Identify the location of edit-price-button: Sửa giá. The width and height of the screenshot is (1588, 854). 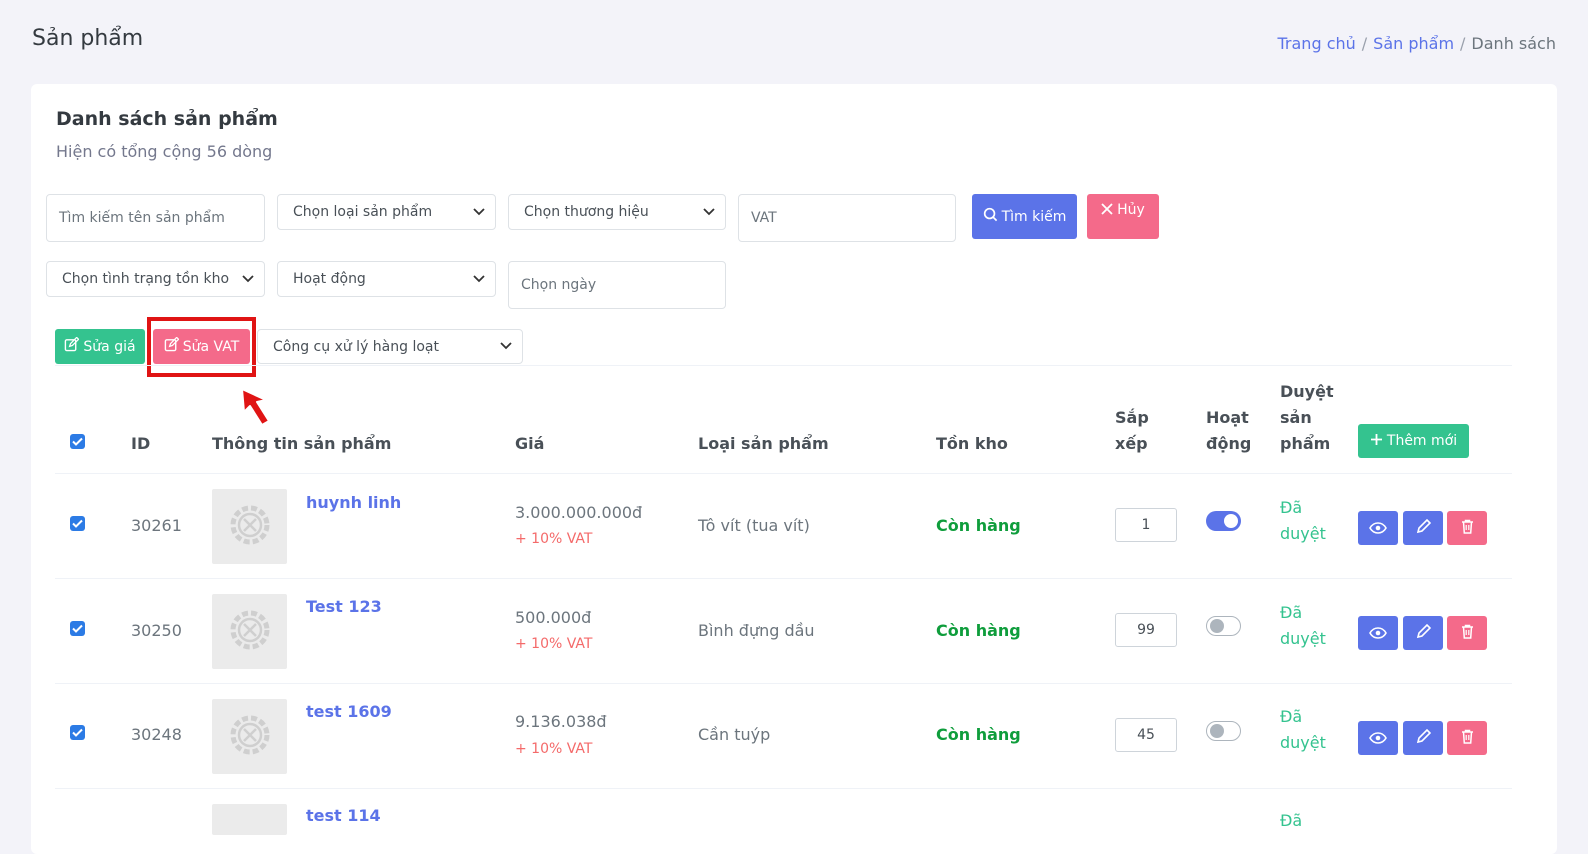
(100, 346).